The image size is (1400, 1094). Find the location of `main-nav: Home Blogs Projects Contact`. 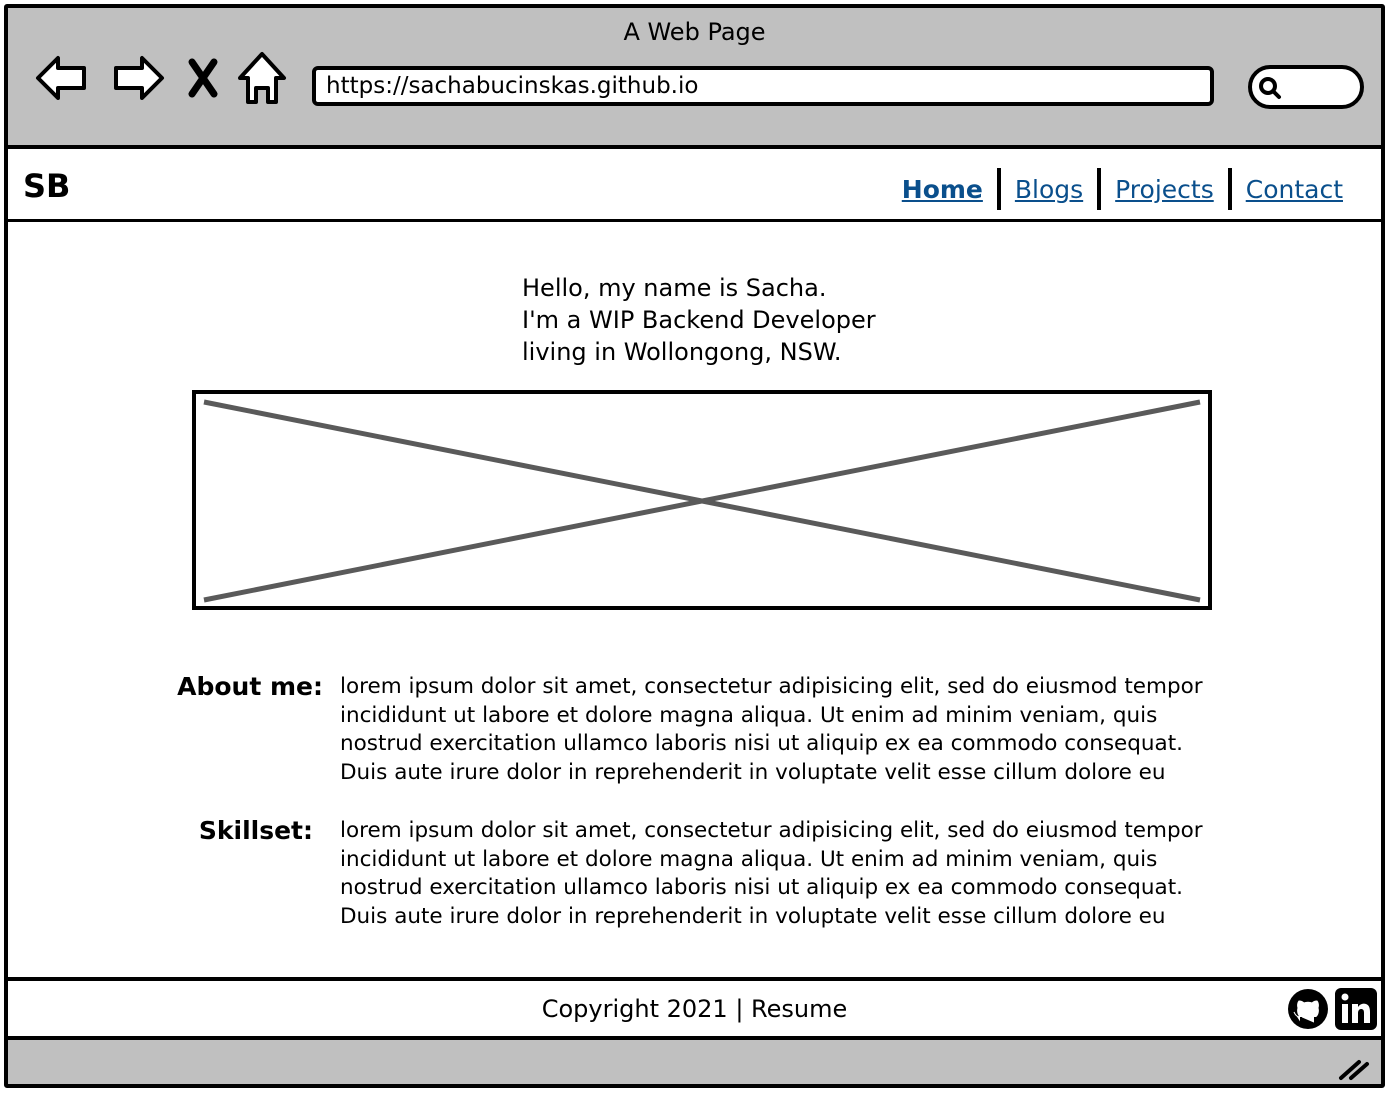

main-nav: Home Blogs Projects Contact is located at coordinates (1122, 189).